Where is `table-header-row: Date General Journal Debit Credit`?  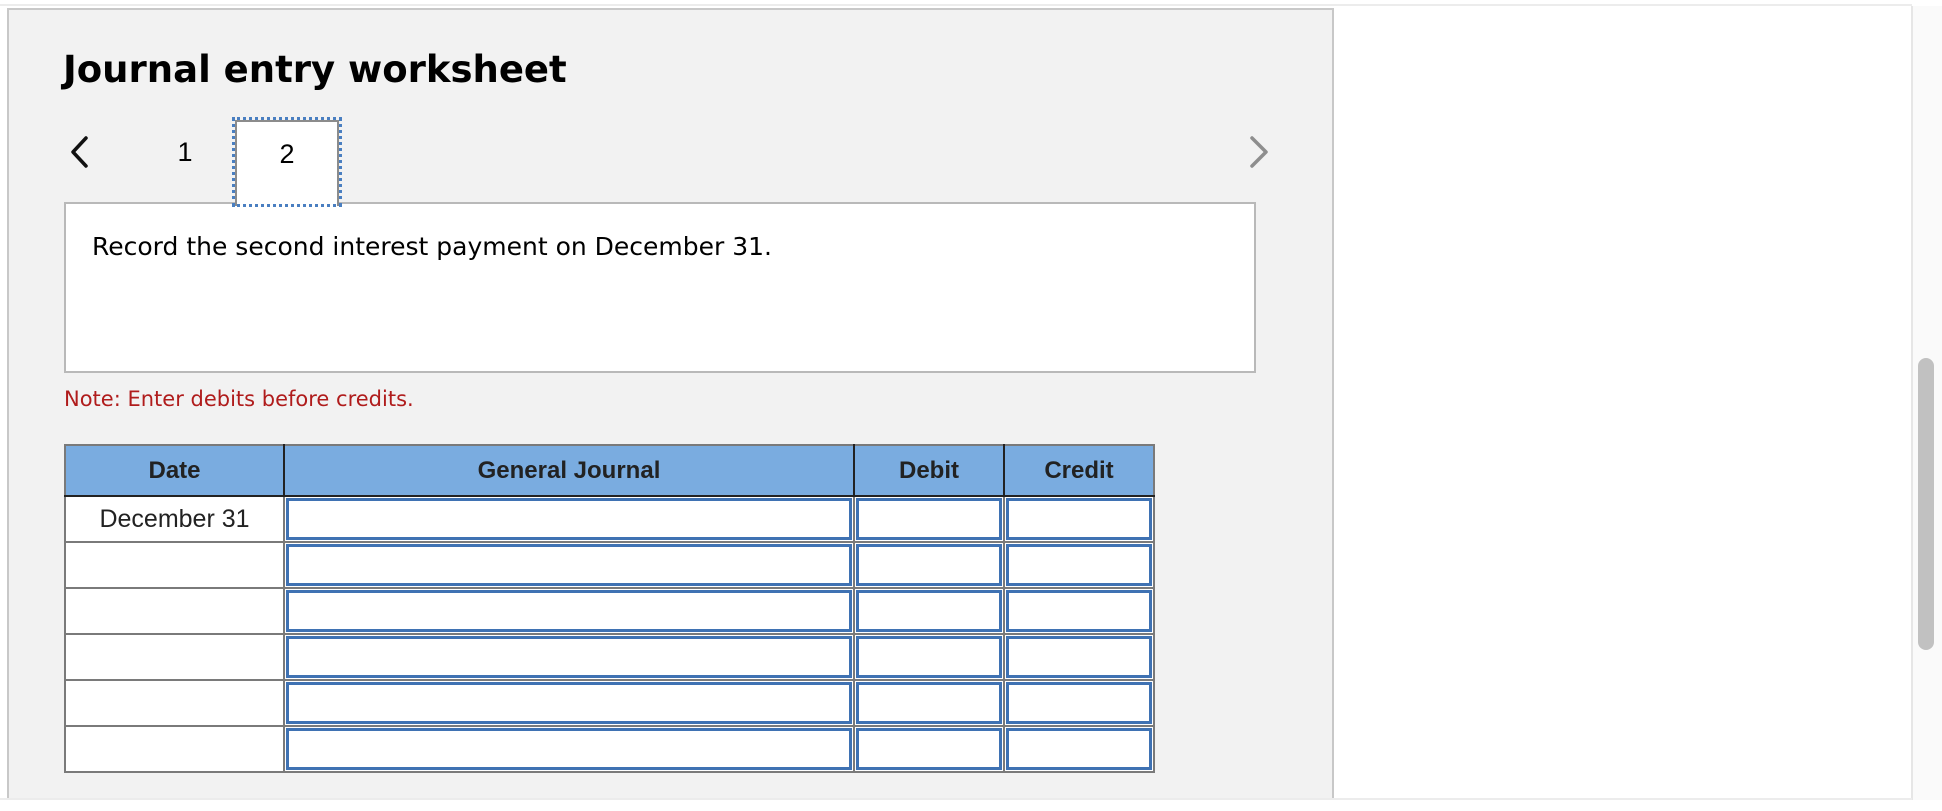
table-header-row: Date General Journal Debit Credit is located at coordinates (609, 470).